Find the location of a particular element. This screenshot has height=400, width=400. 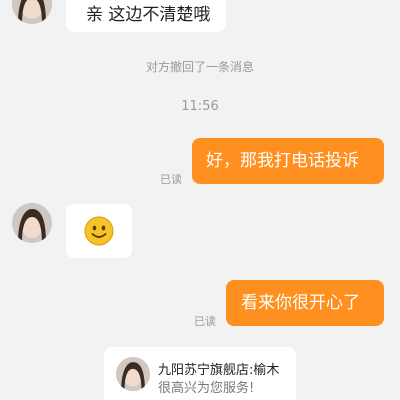

shop-card-subtitle: 很高兴为您服务! is located at coordinates (206, 388).